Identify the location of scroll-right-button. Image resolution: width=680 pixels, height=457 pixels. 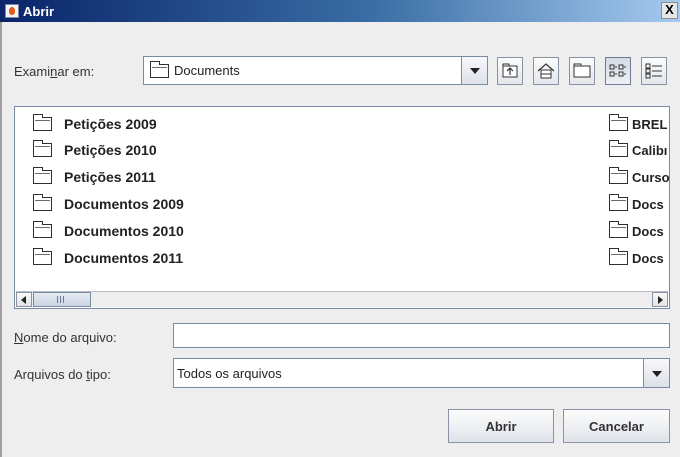
(660, 299).